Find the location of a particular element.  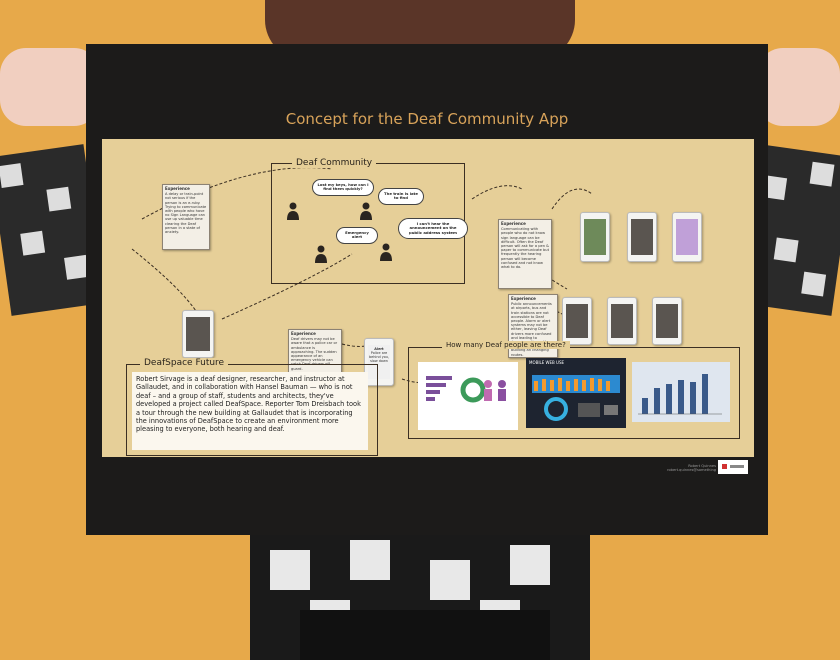

credit: Robert Quinnes robert.quinnes@something is located at coordinates (691, 468).